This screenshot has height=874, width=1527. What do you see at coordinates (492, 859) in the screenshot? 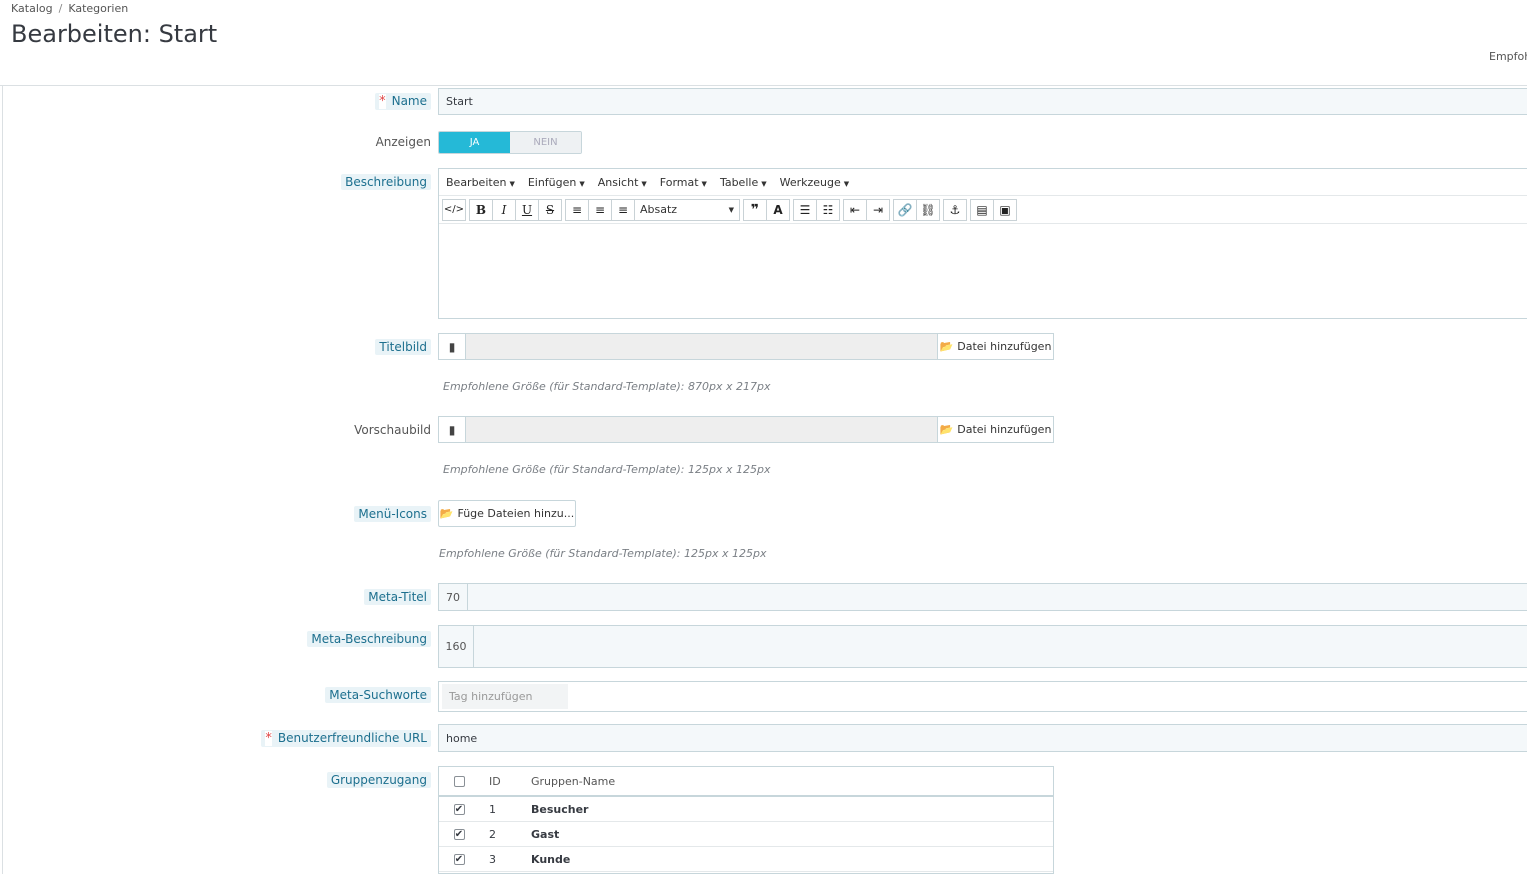
I see `group-id: 3` at bounding box center [492, 859].